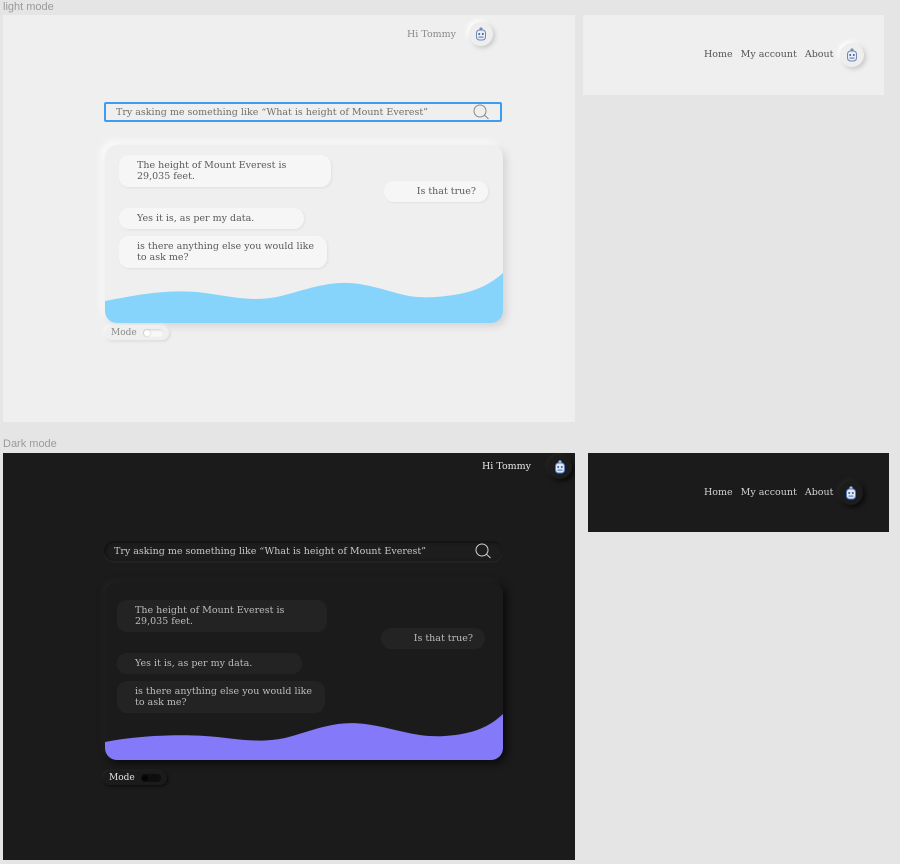  Describe the element at coordinates (30, 444) in the screenshot. I see `dark-mode-label: Dark mode` at that location.